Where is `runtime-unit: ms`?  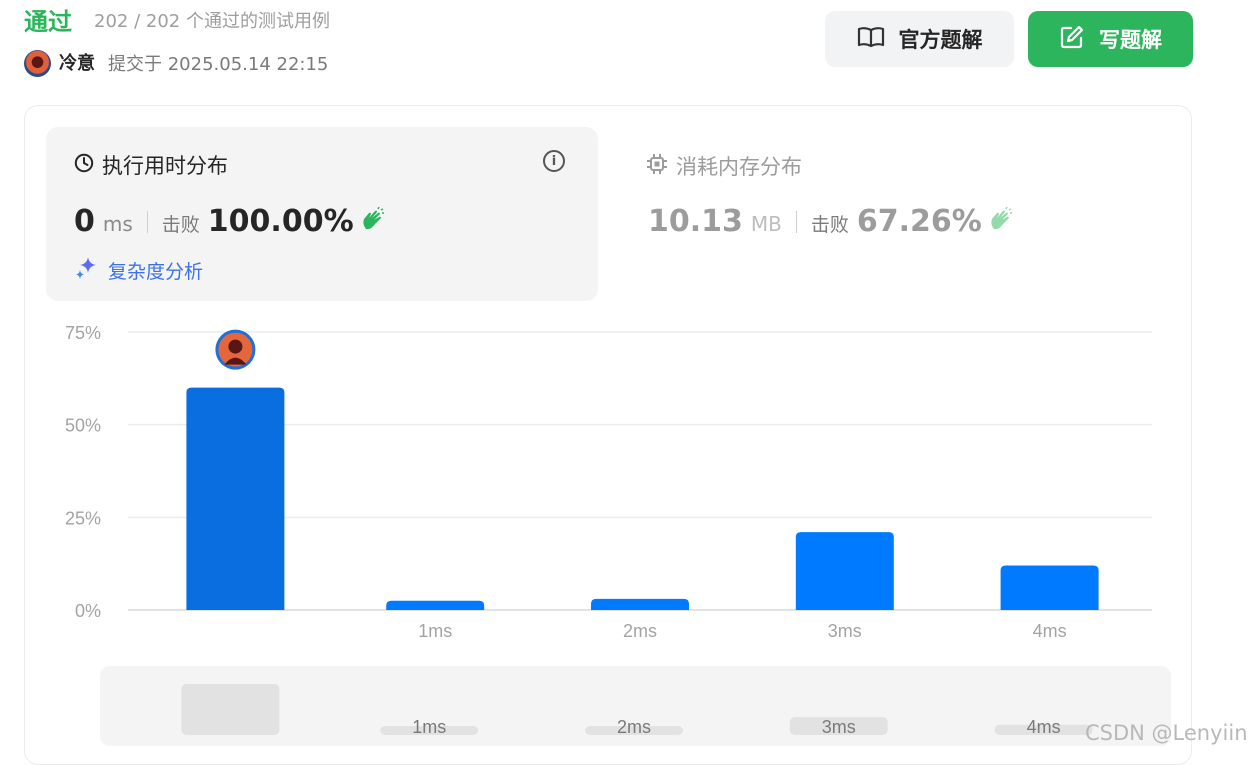
runtime-unit: ms is located at coordinates (117, 224).